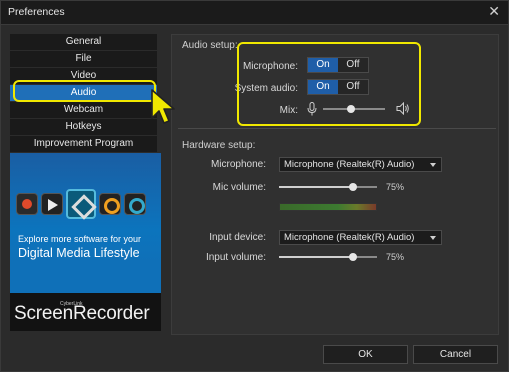  I want to click on app-icon-director, so click(81, 204).